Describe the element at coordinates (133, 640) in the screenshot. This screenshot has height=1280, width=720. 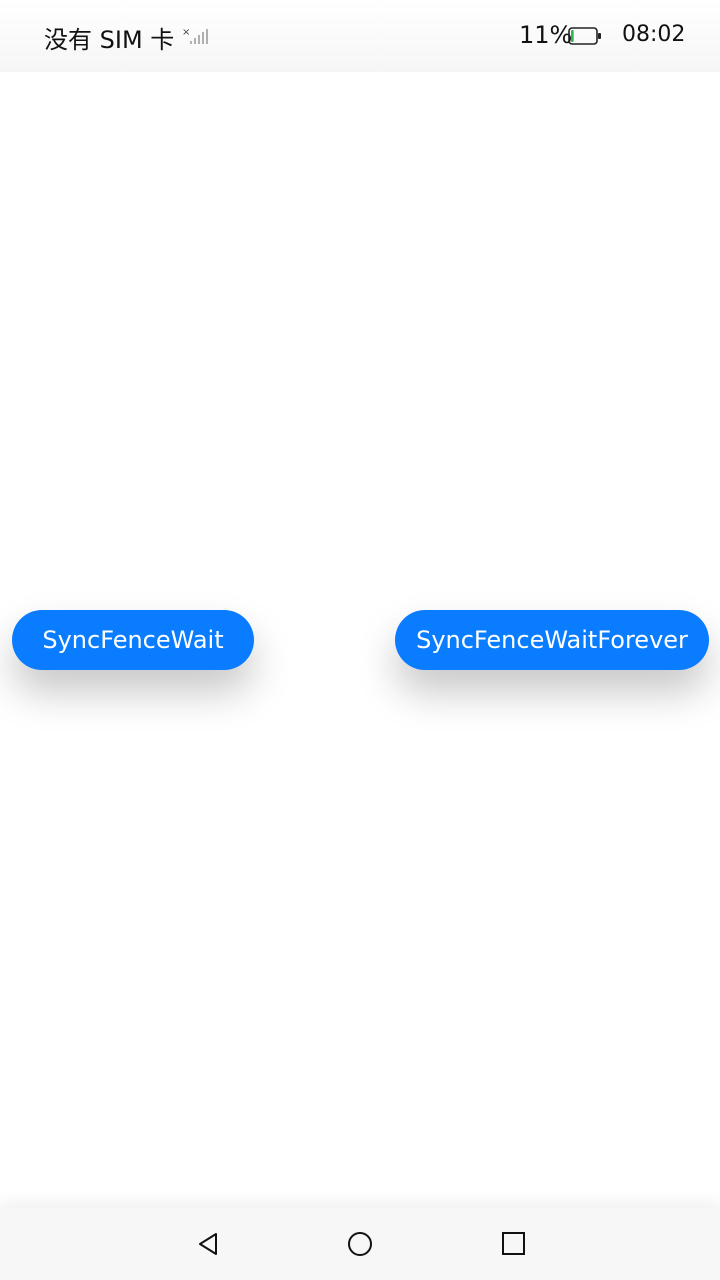
I see `sync-fence-wait-button: SyncFenceWait` at that location.